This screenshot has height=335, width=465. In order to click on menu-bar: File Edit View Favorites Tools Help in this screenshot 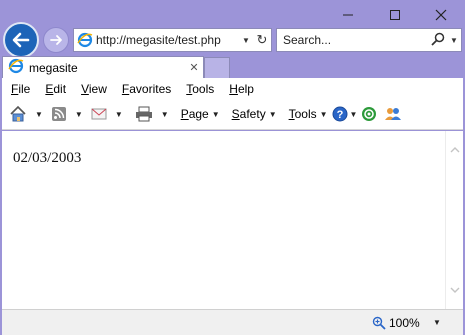, I will do `click(232, 88)`.